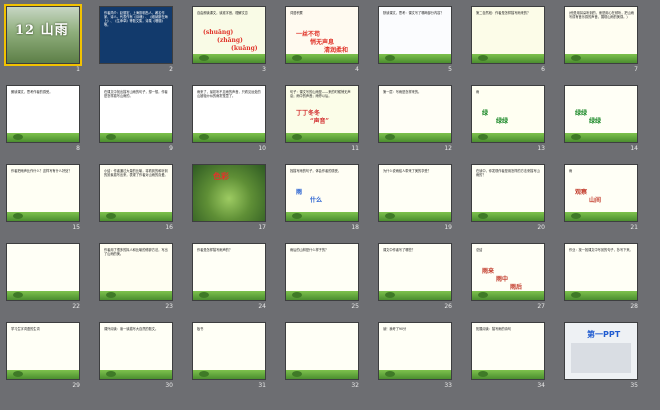 This screenshot has width=660, height=410. Describe the element at coordinates (355, 385) in the screenshot. I see `slide-number: 32` at that location.